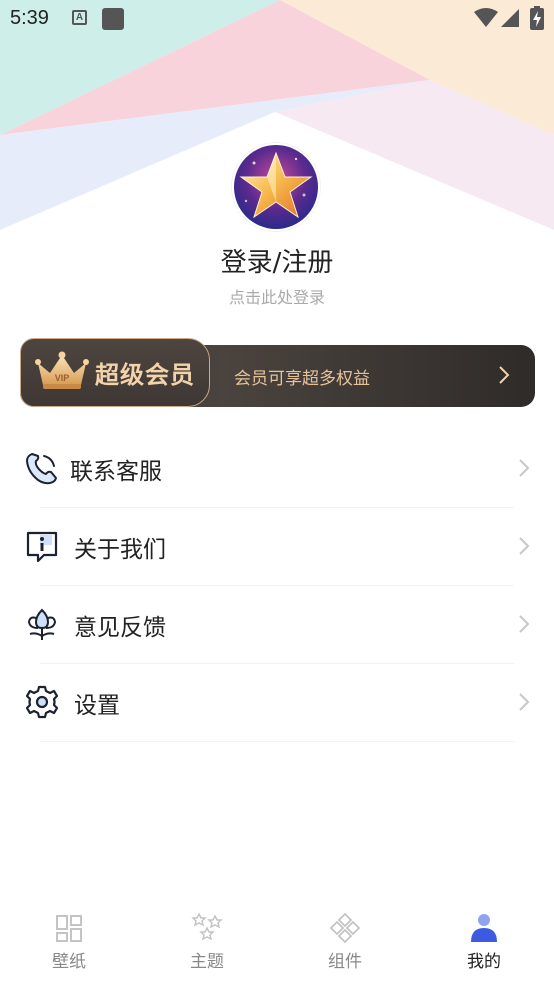 The image size is (554, 984). What do you see at coordinates (345, 962) in the screenshot?
I see `nav-tab-label: 组件` at bounding box center [345, 962].